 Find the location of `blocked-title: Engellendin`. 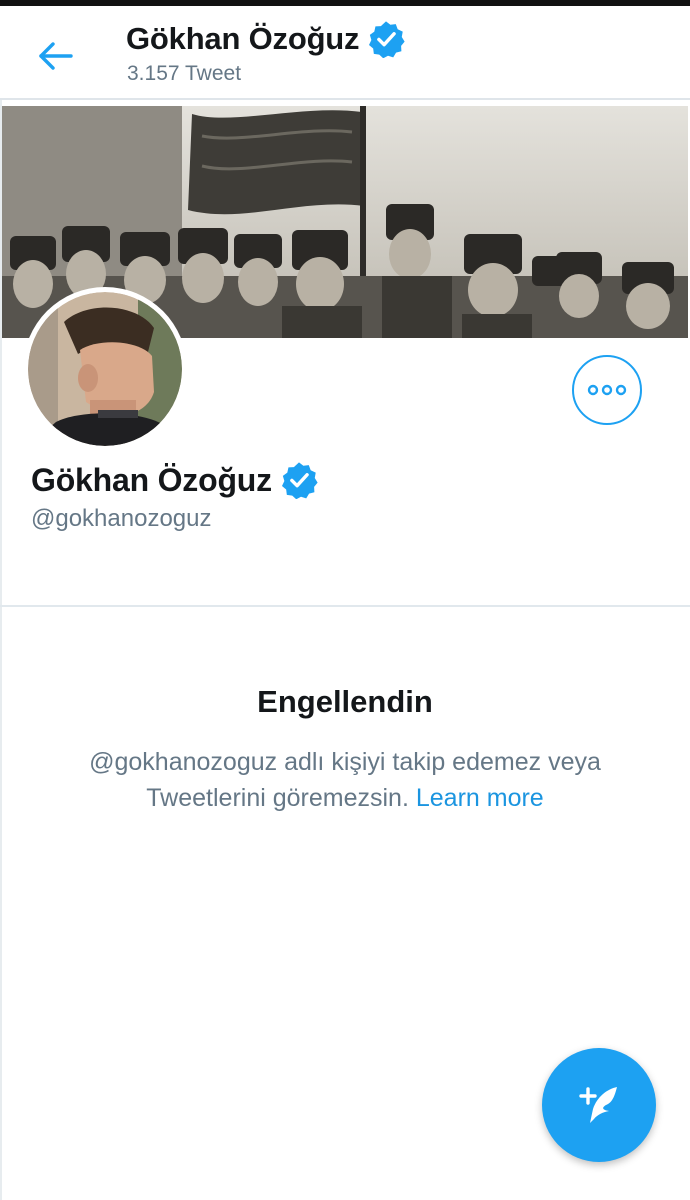

blocked-title: Engellendin is located at coordinates (345, 701).